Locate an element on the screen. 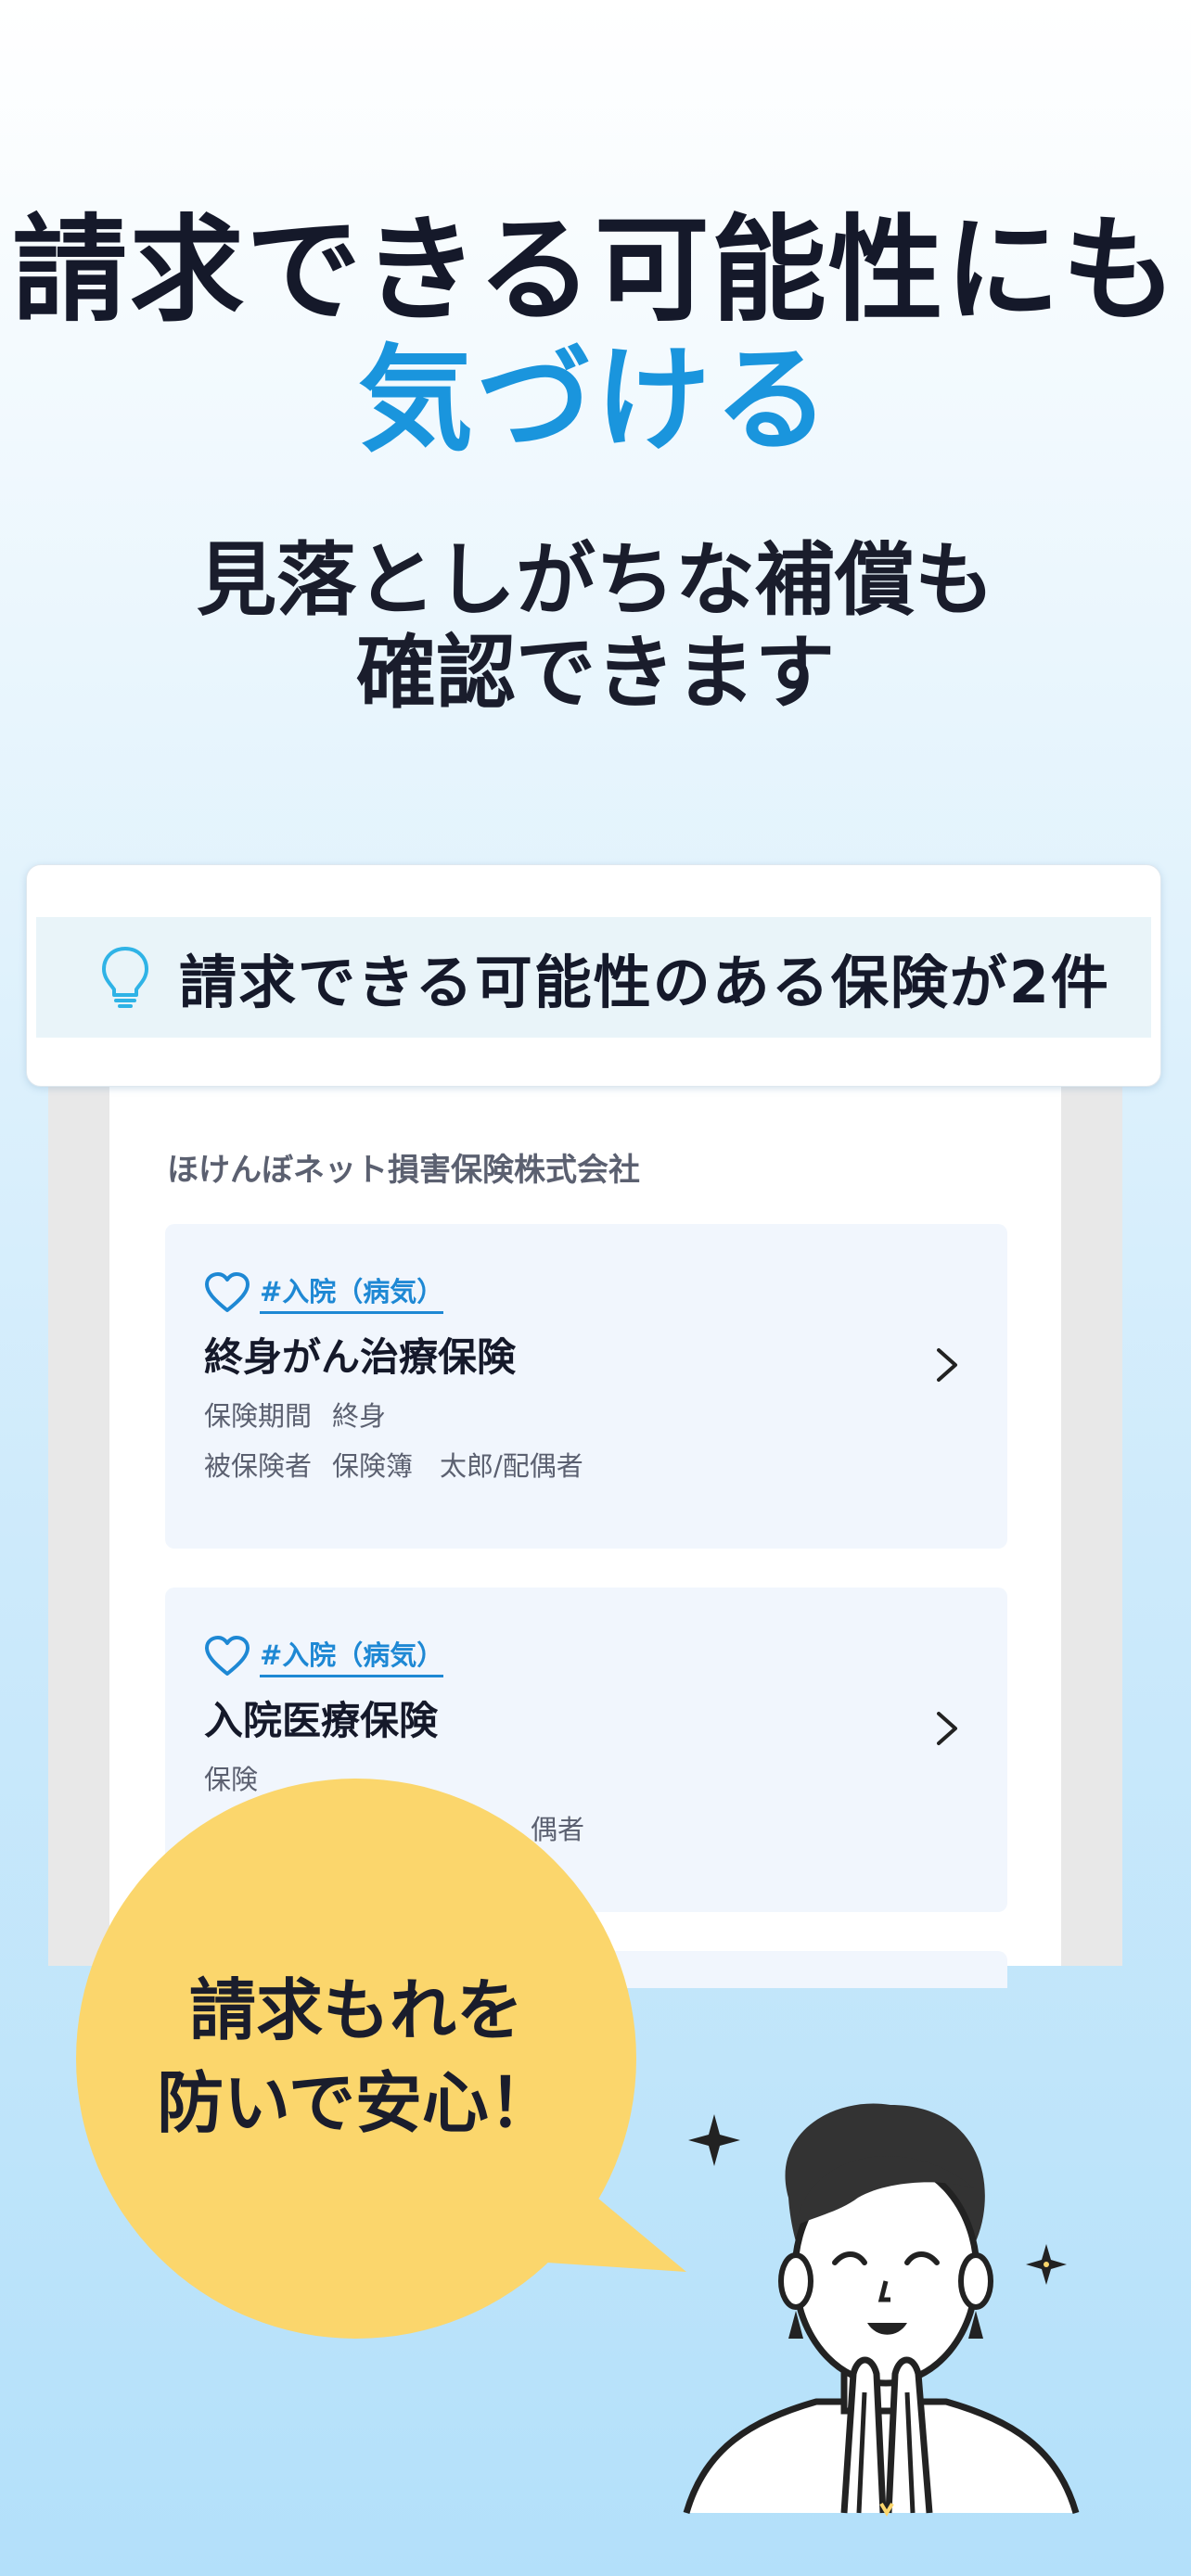  bubble-line1: 請求もれを is located at coordinates (355, 2010).